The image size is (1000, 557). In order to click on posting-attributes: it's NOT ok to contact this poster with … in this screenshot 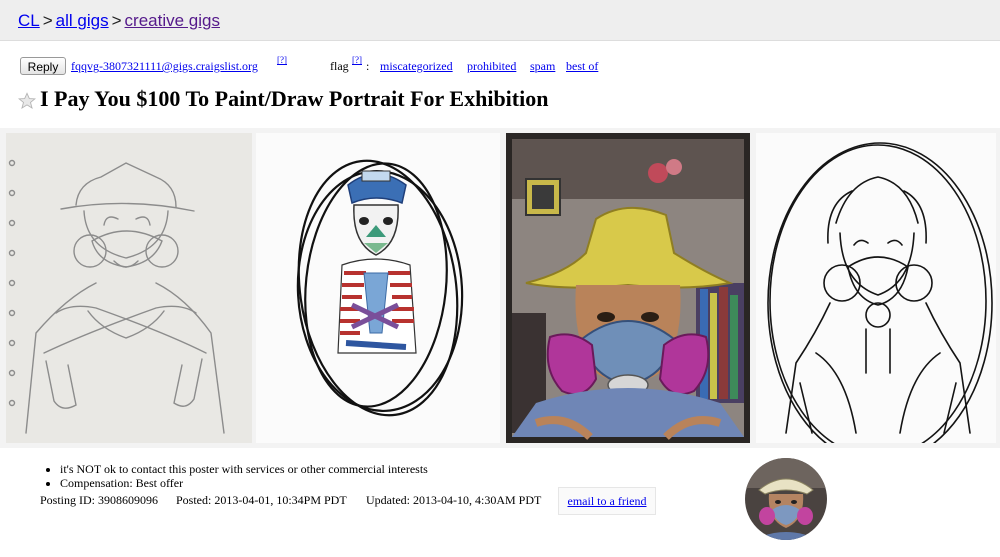, I will do `click(234, 476)`.